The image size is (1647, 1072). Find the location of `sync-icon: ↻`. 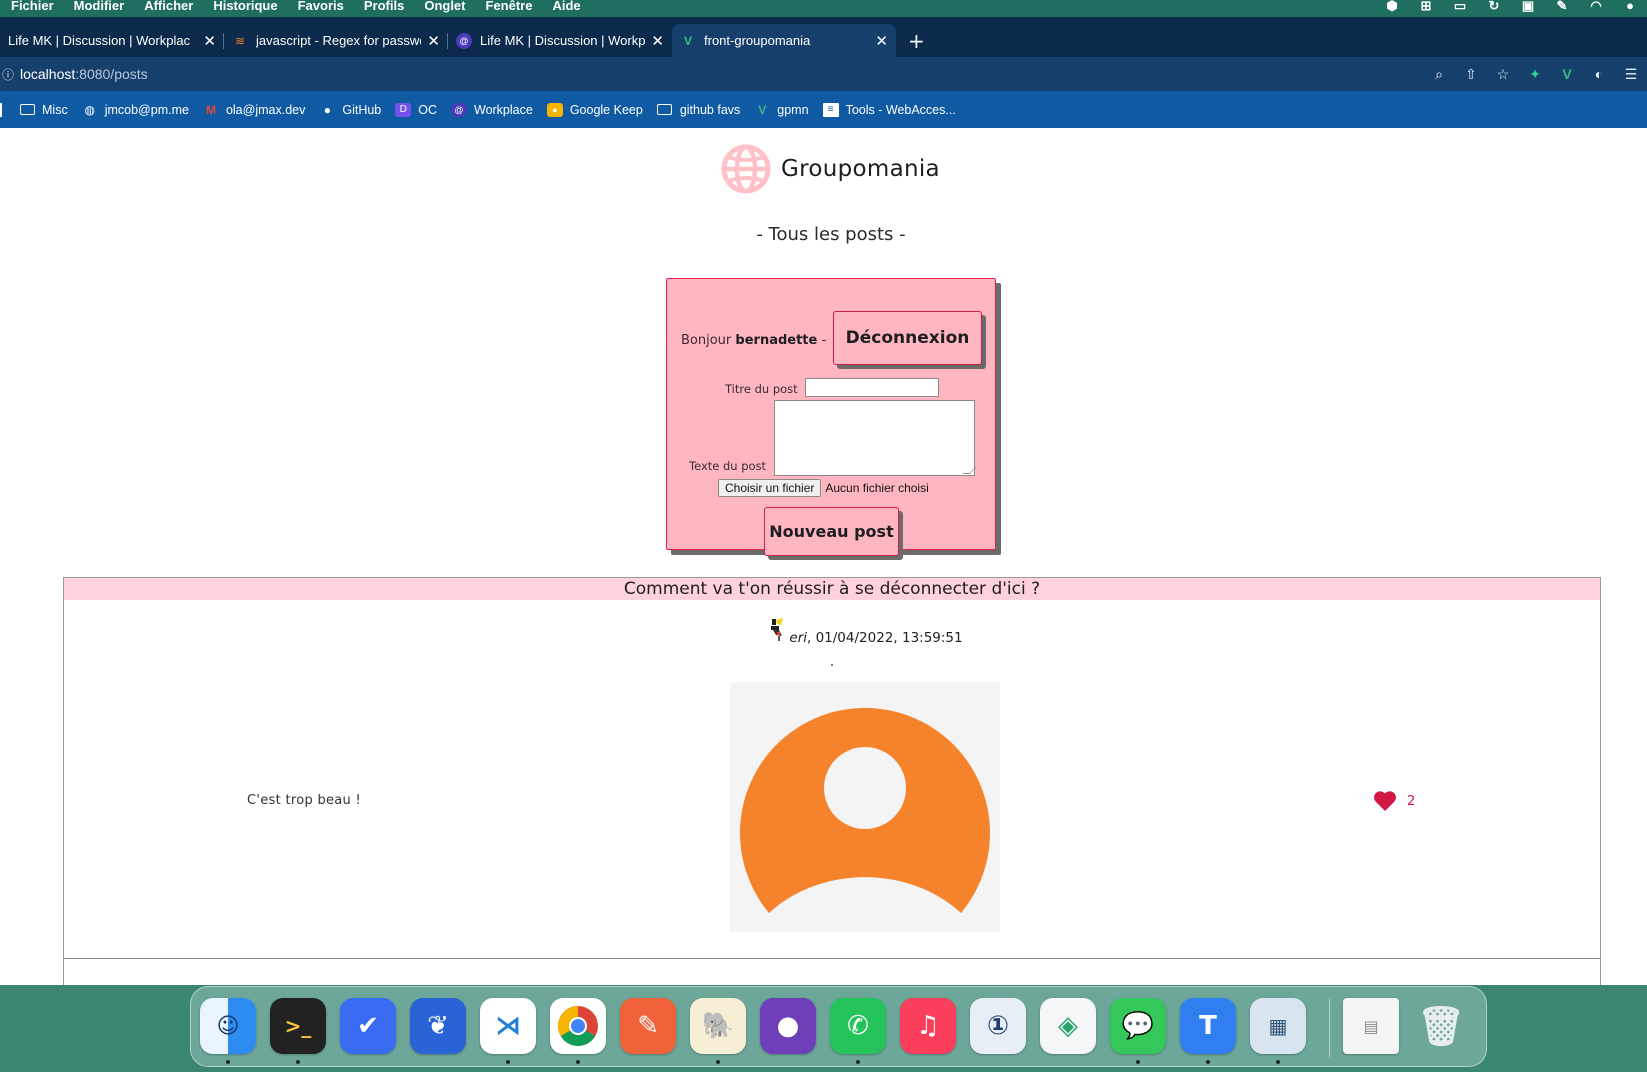

sync-icon: ↻ is located at coordinates (1494, 7).